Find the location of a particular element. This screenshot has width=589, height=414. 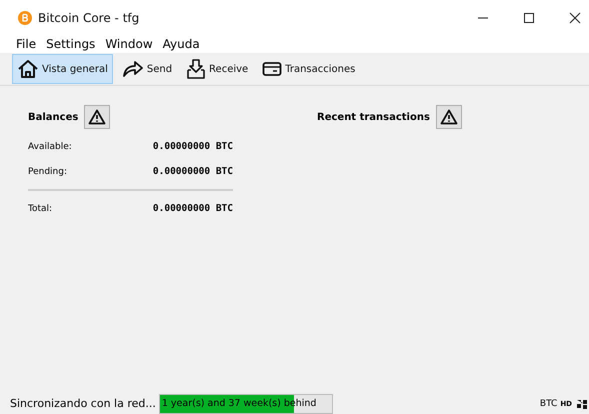

bitcoin-logo-icon is located at coordinates (25, 17).